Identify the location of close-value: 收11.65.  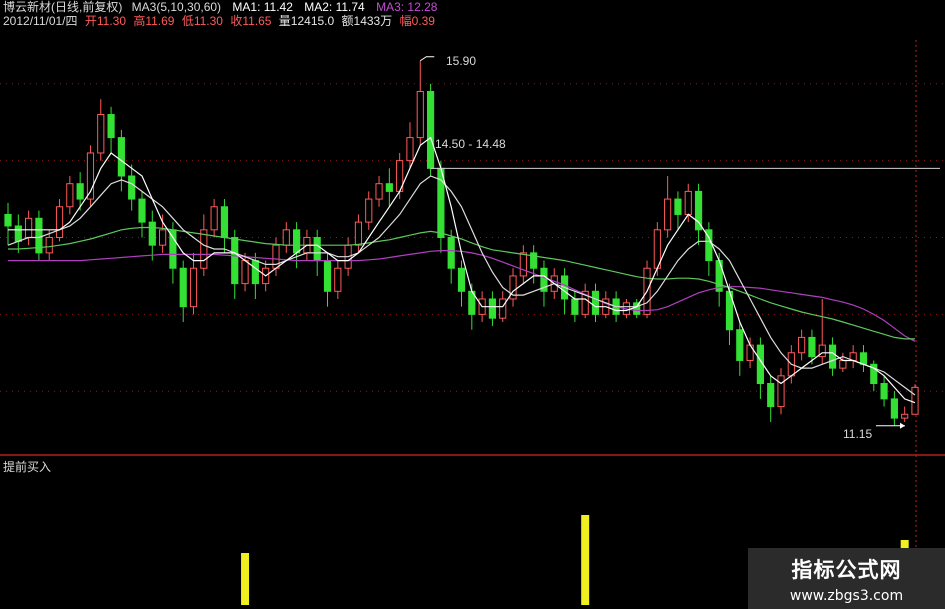
(251, 21).